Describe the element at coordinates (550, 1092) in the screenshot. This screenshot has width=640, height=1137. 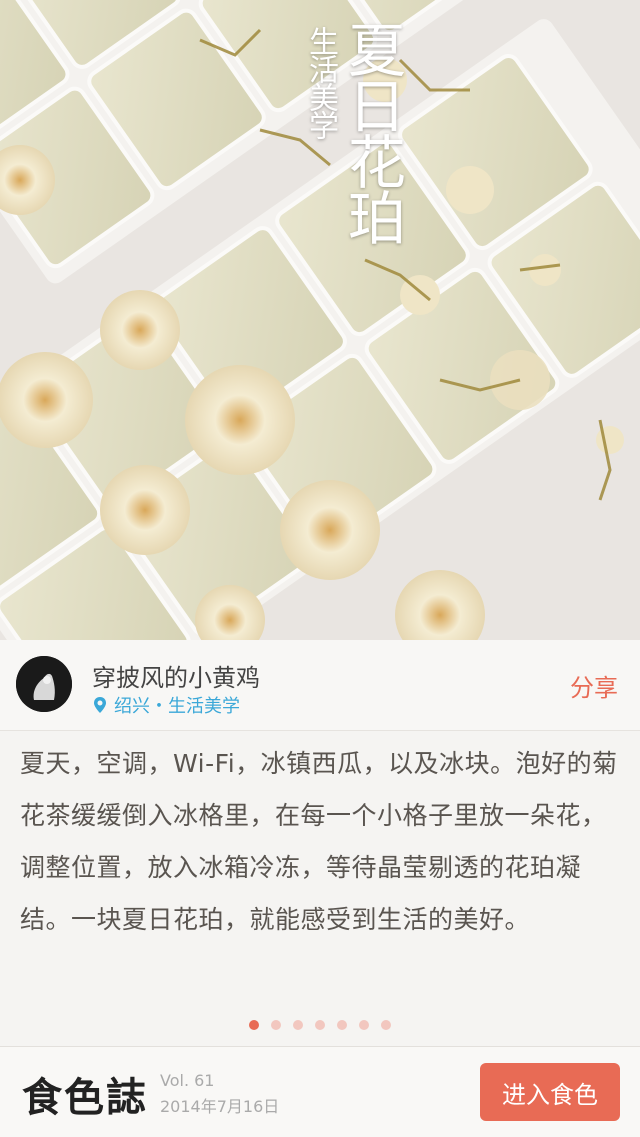
I see `enter-button: 进入食色` at that location.